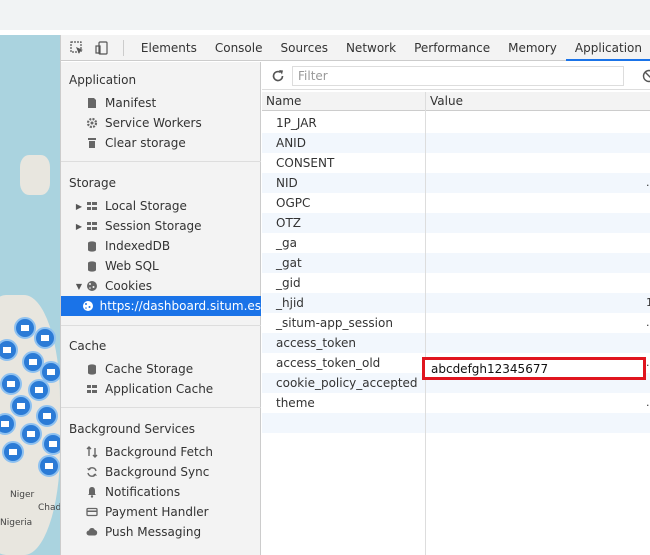 This screenshot has width=650, height=555. Describe the element at coordinates (102, 48) in the screenshot. I see `device-toolbar-icon` at that location.